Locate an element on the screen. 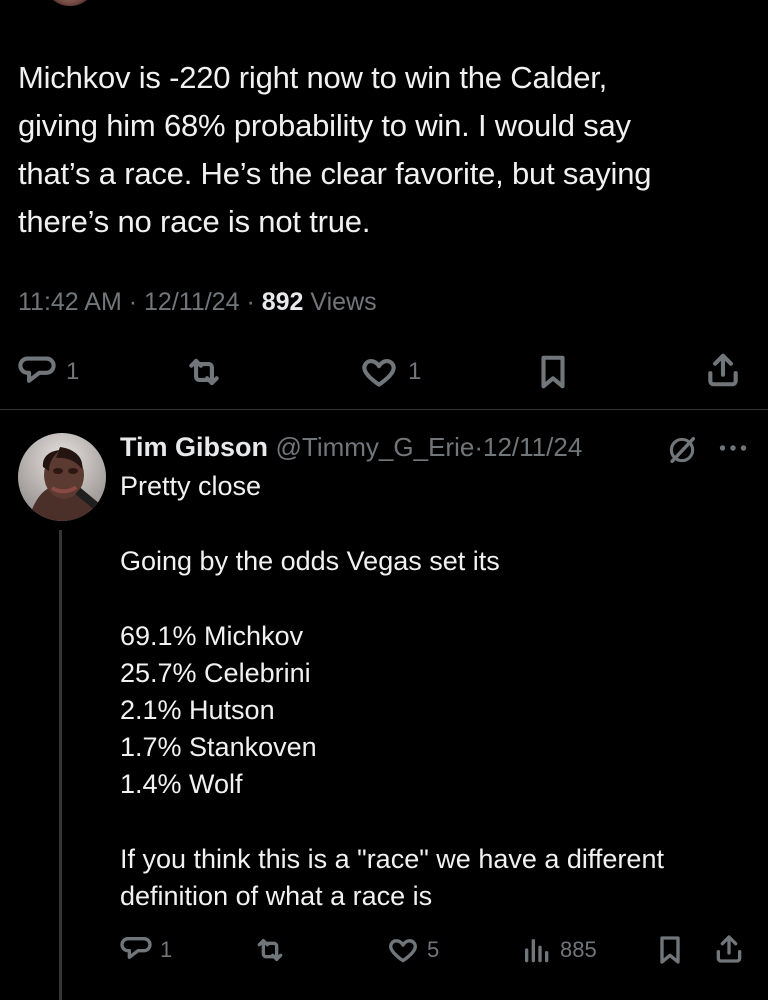 The width and height of the screenshot is (768, 1000). avatar-image is located at coordinates (62, 477).